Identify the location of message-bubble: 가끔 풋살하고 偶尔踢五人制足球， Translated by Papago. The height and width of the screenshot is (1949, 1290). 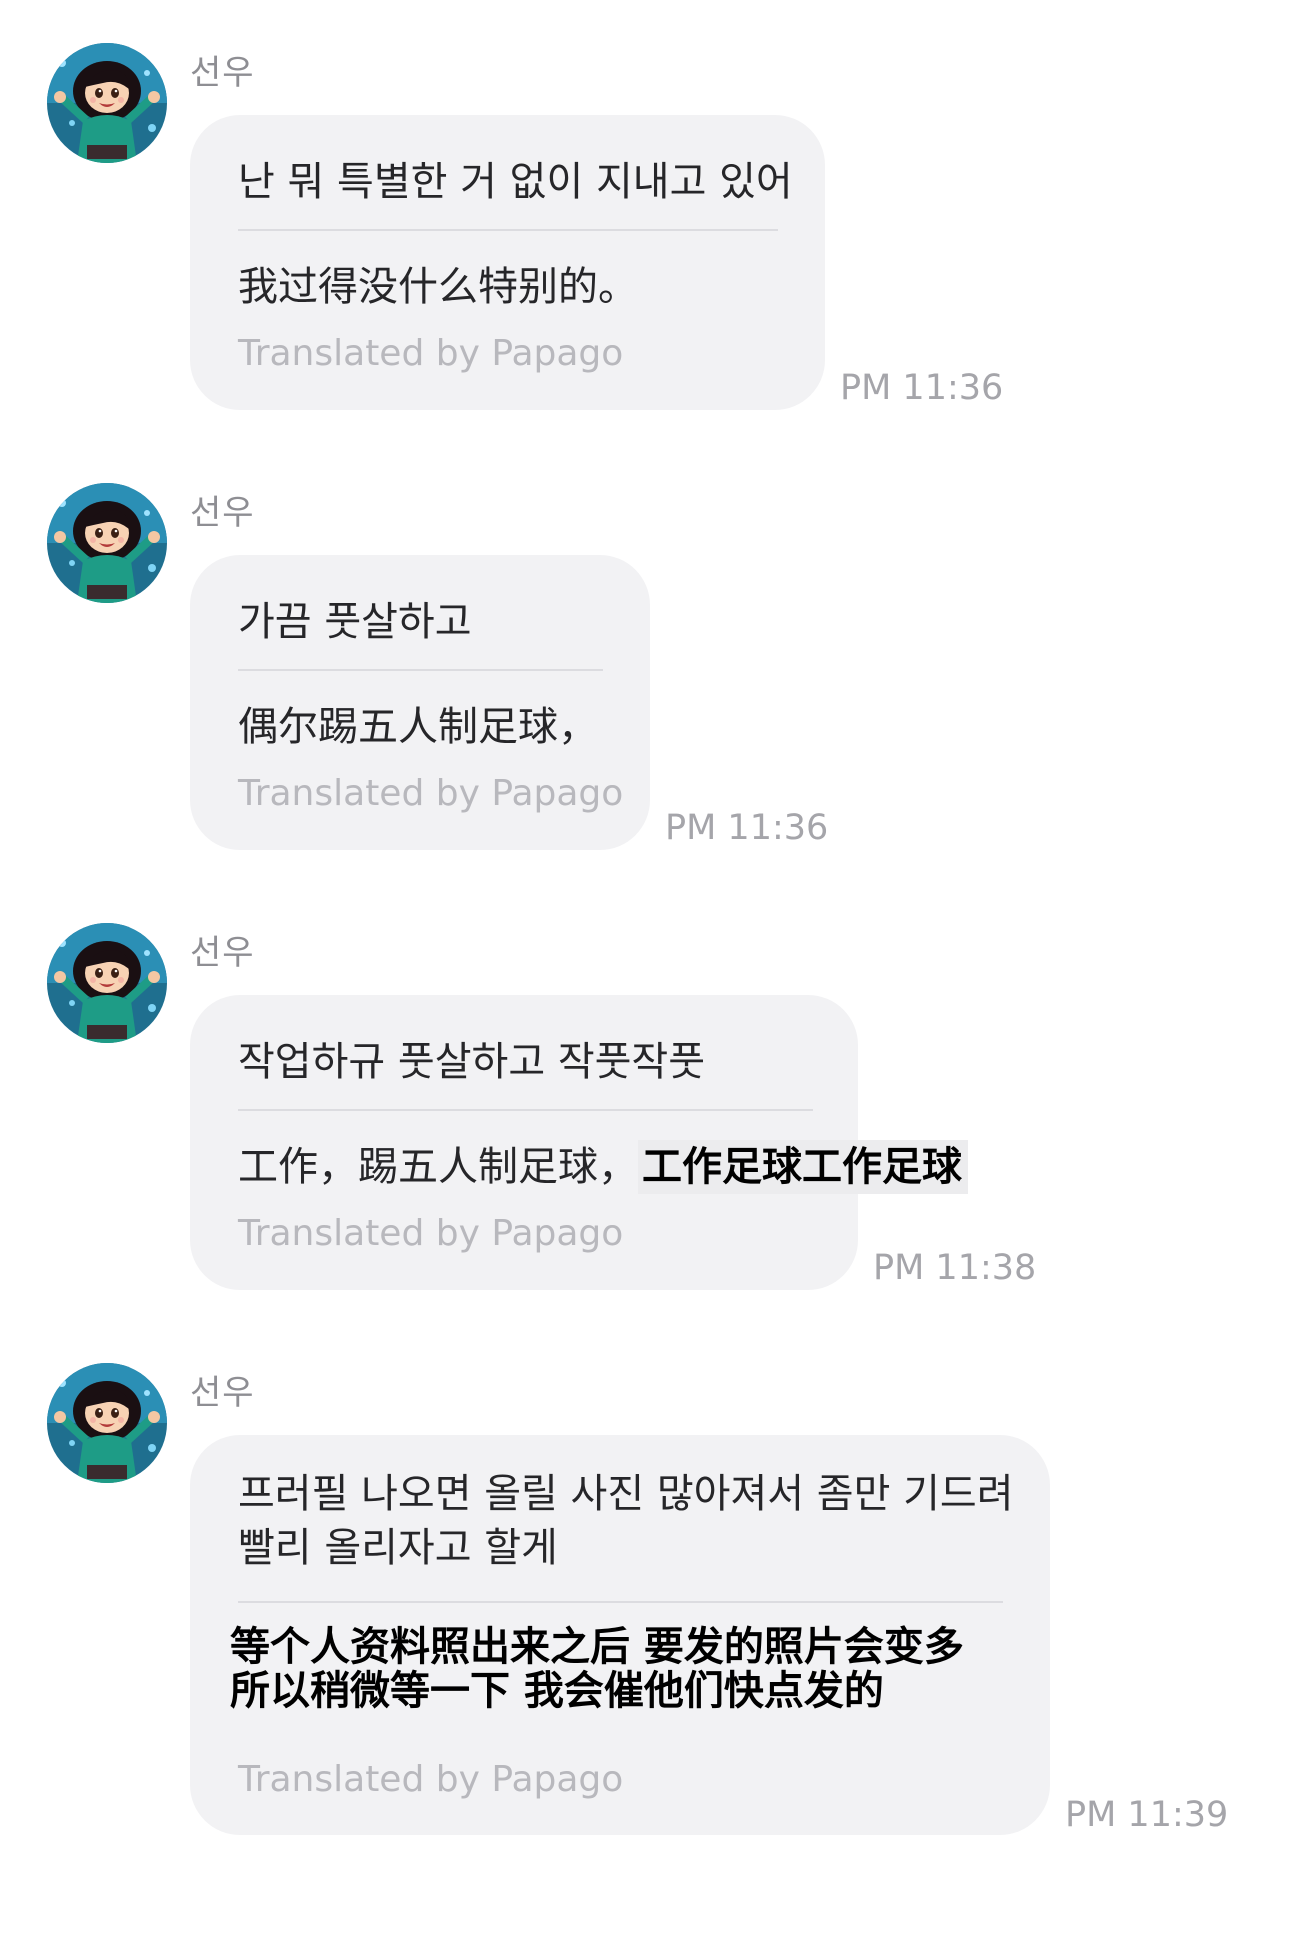
(420, 702).